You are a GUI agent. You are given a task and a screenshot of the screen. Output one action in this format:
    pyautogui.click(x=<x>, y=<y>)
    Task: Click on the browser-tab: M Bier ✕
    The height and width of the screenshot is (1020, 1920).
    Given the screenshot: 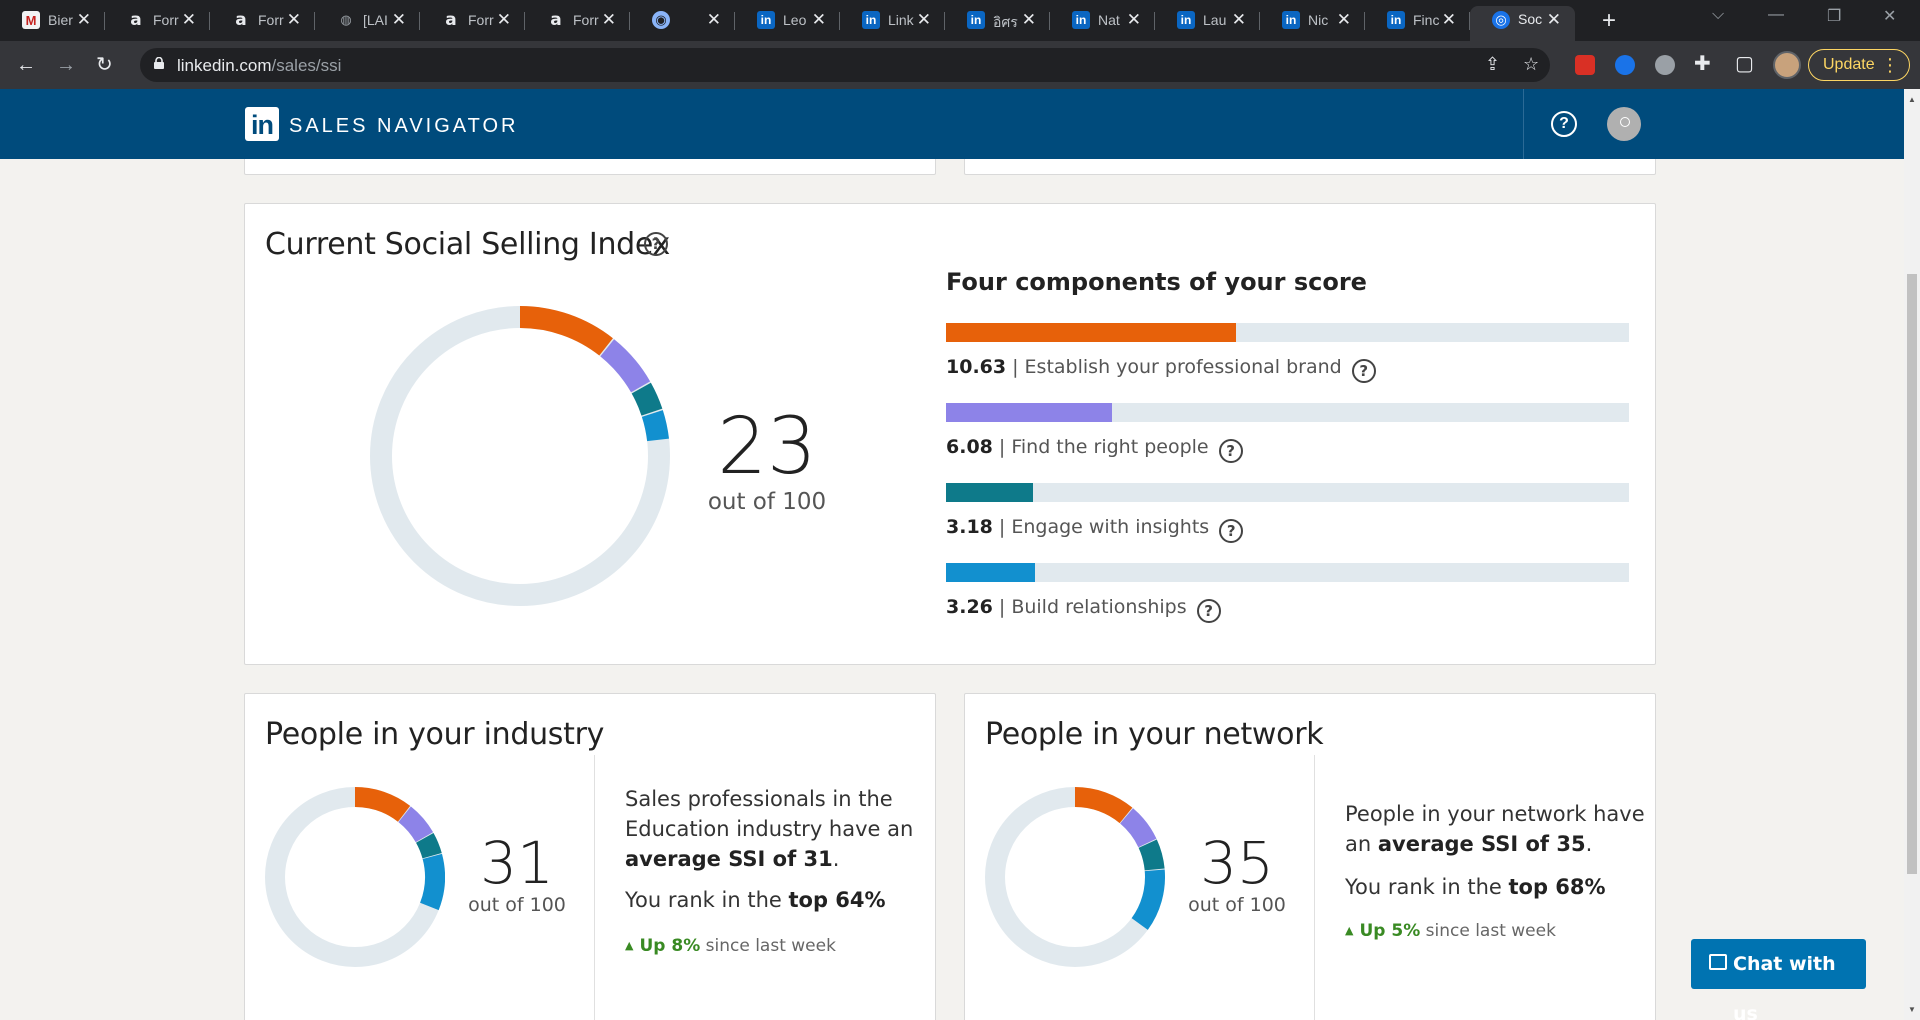 What is the action you would take?
    pyautogui.click(x=52, y=21)
    